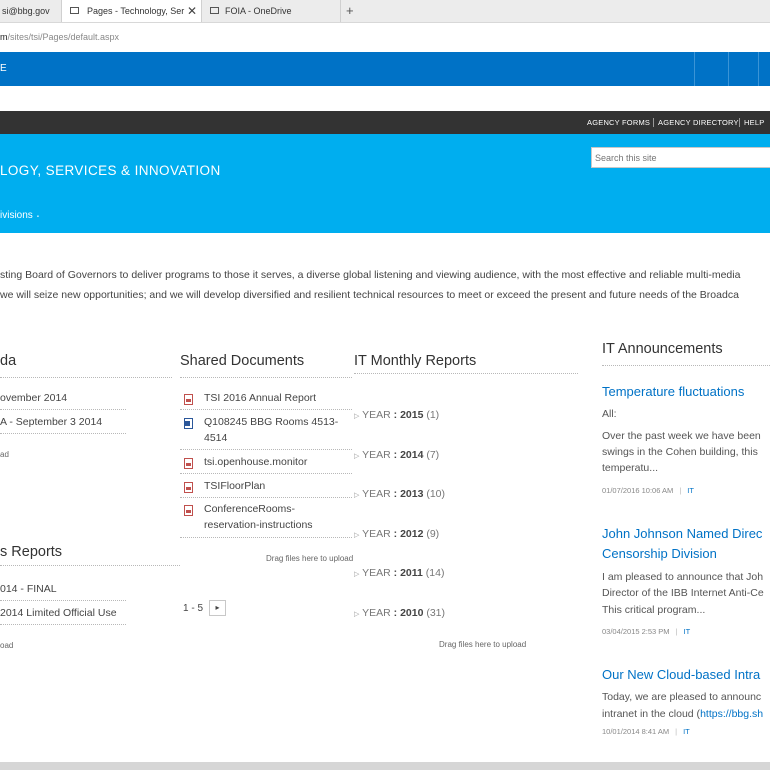 The width and height of the screenshot is (770, 770). I want to click on year-value: 2015, so click(412, 415).